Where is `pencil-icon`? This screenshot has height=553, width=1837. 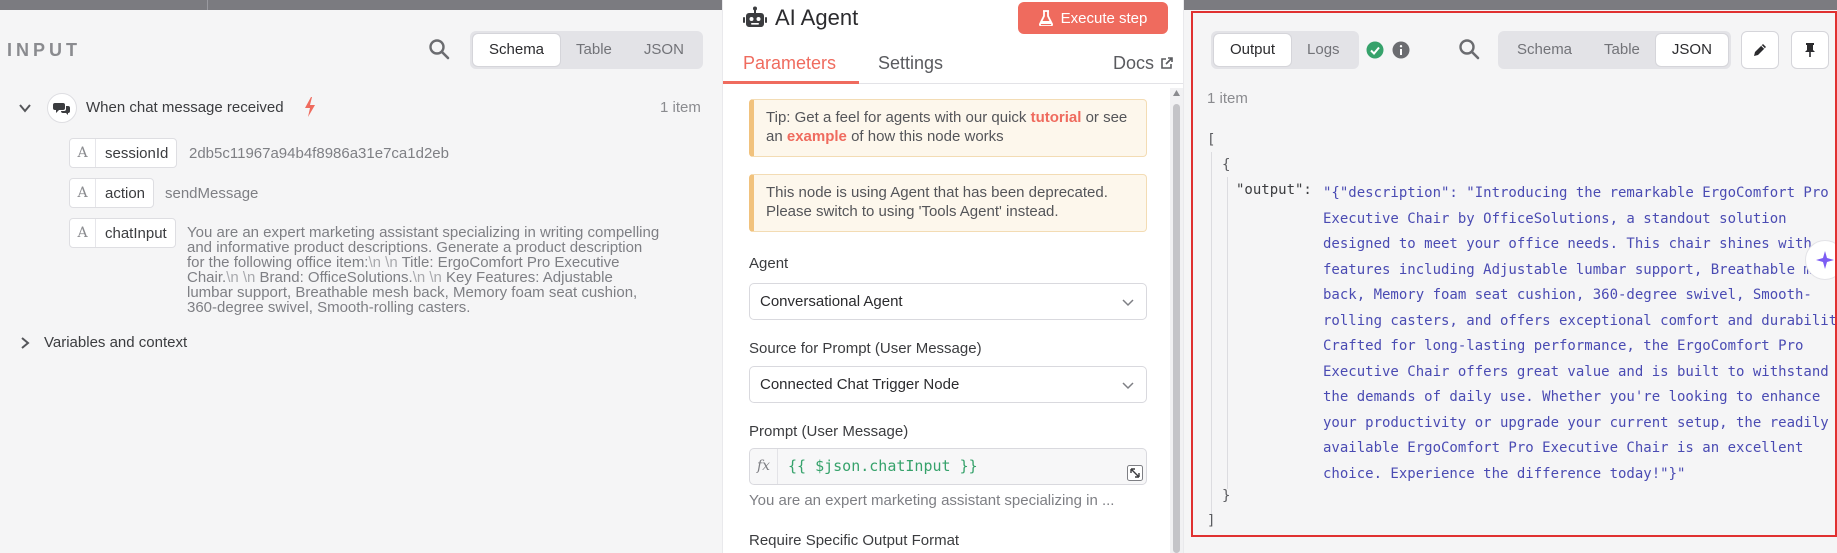 pencil-icon is located at coordinates (1760, 50).